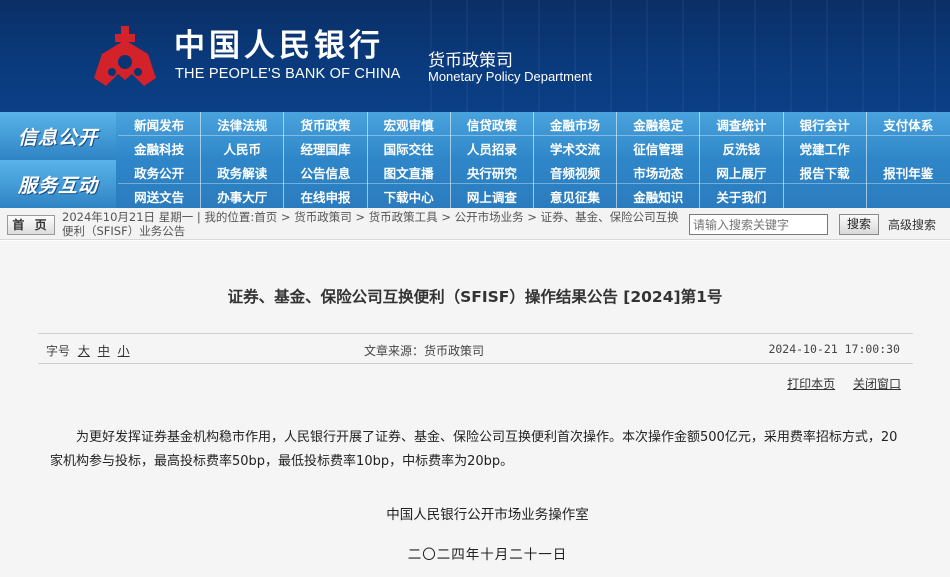 This screenshot has height=577, width=950. I want to click on article-meta-bar: 字号 大 中 小 文章来源：货币政策司 2024-10-21 17:00:30, so click(475, 348).